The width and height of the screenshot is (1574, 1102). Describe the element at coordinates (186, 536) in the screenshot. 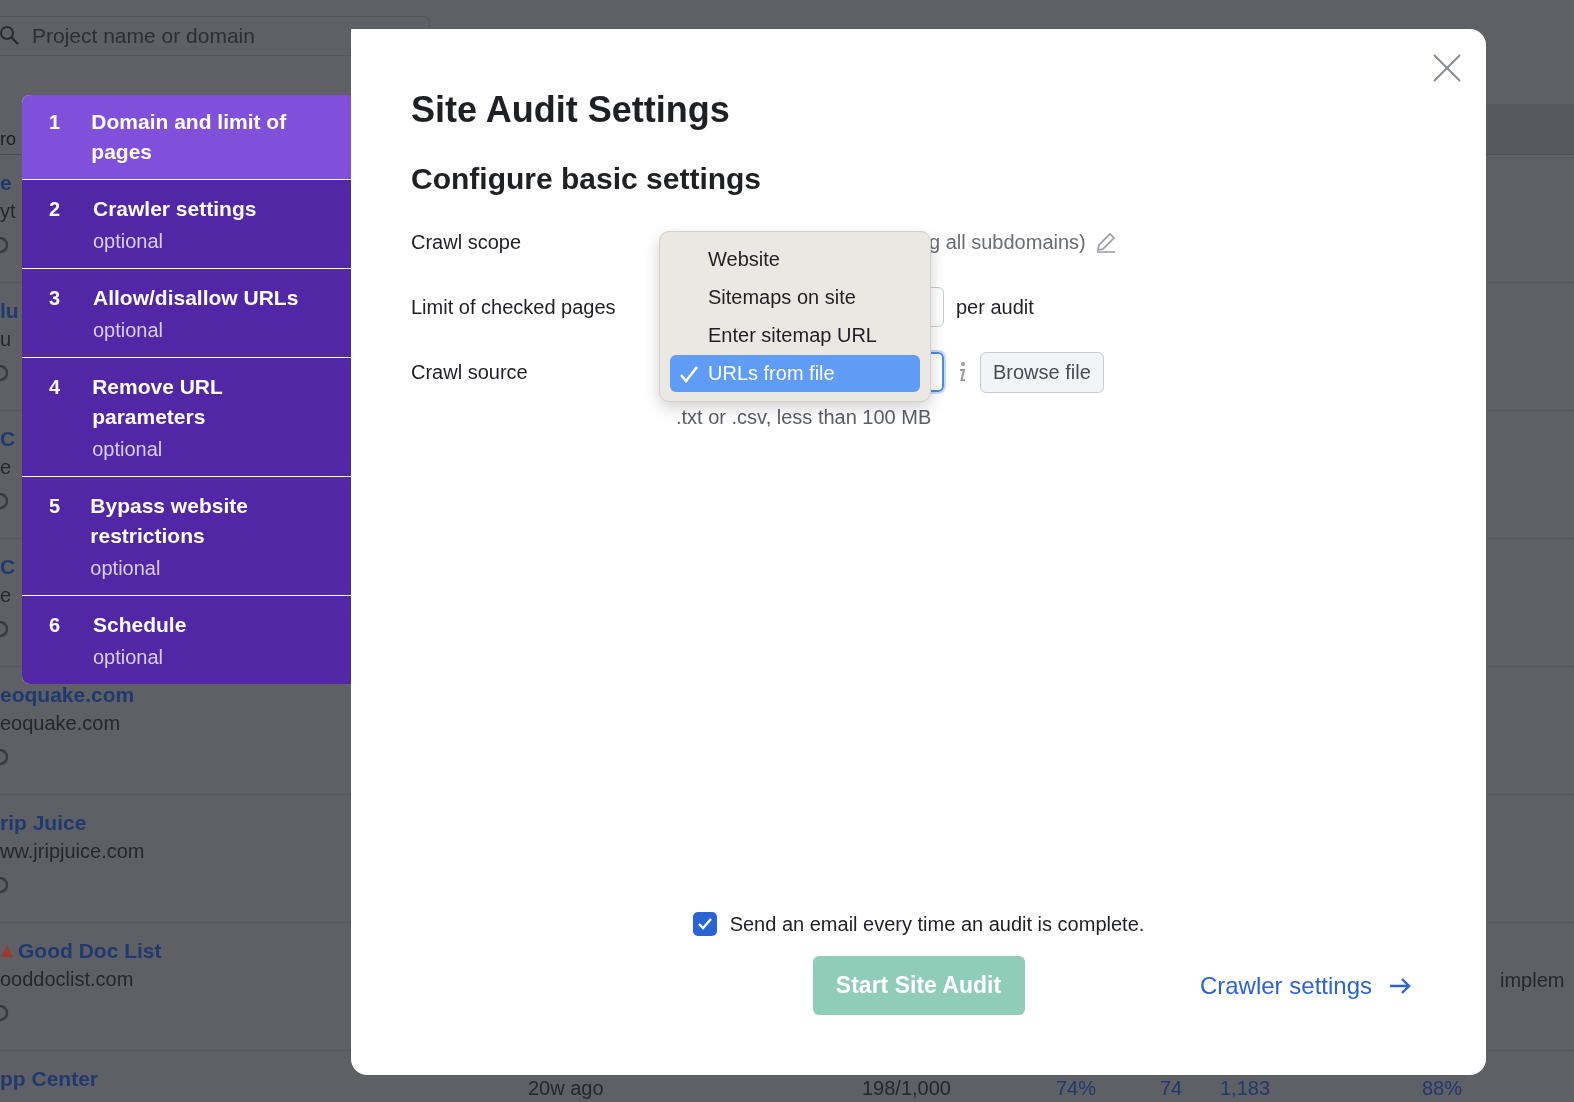

I see `step-item: 5 Bypass website restrictions optional` at that location.